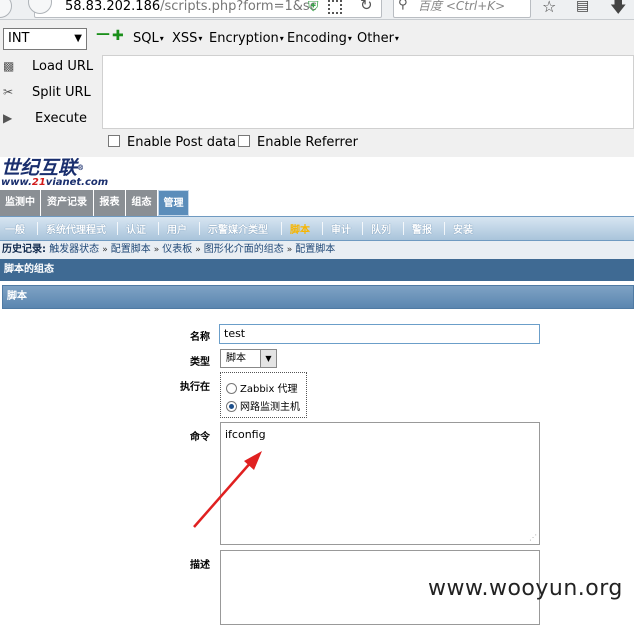  Describe the element at coordinates (525, 588) in the screenshot. I see `watermark: www.wooyun.org` at that location.